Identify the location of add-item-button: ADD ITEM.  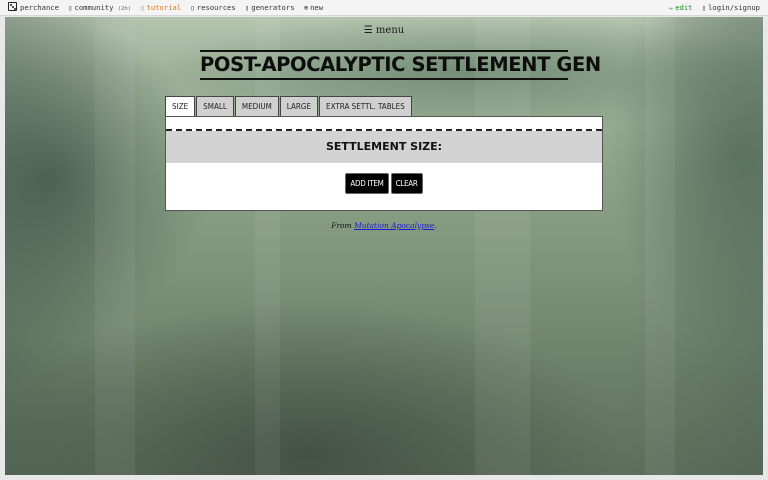
(367, 183).